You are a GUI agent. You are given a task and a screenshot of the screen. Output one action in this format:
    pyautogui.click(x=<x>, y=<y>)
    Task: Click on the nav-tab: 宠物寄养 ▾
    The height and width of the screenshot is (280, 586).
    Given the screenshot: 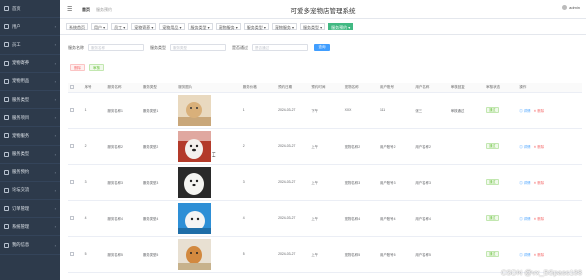 What is the action you would take?
    pyautogui.click(x=144, y=26)
    